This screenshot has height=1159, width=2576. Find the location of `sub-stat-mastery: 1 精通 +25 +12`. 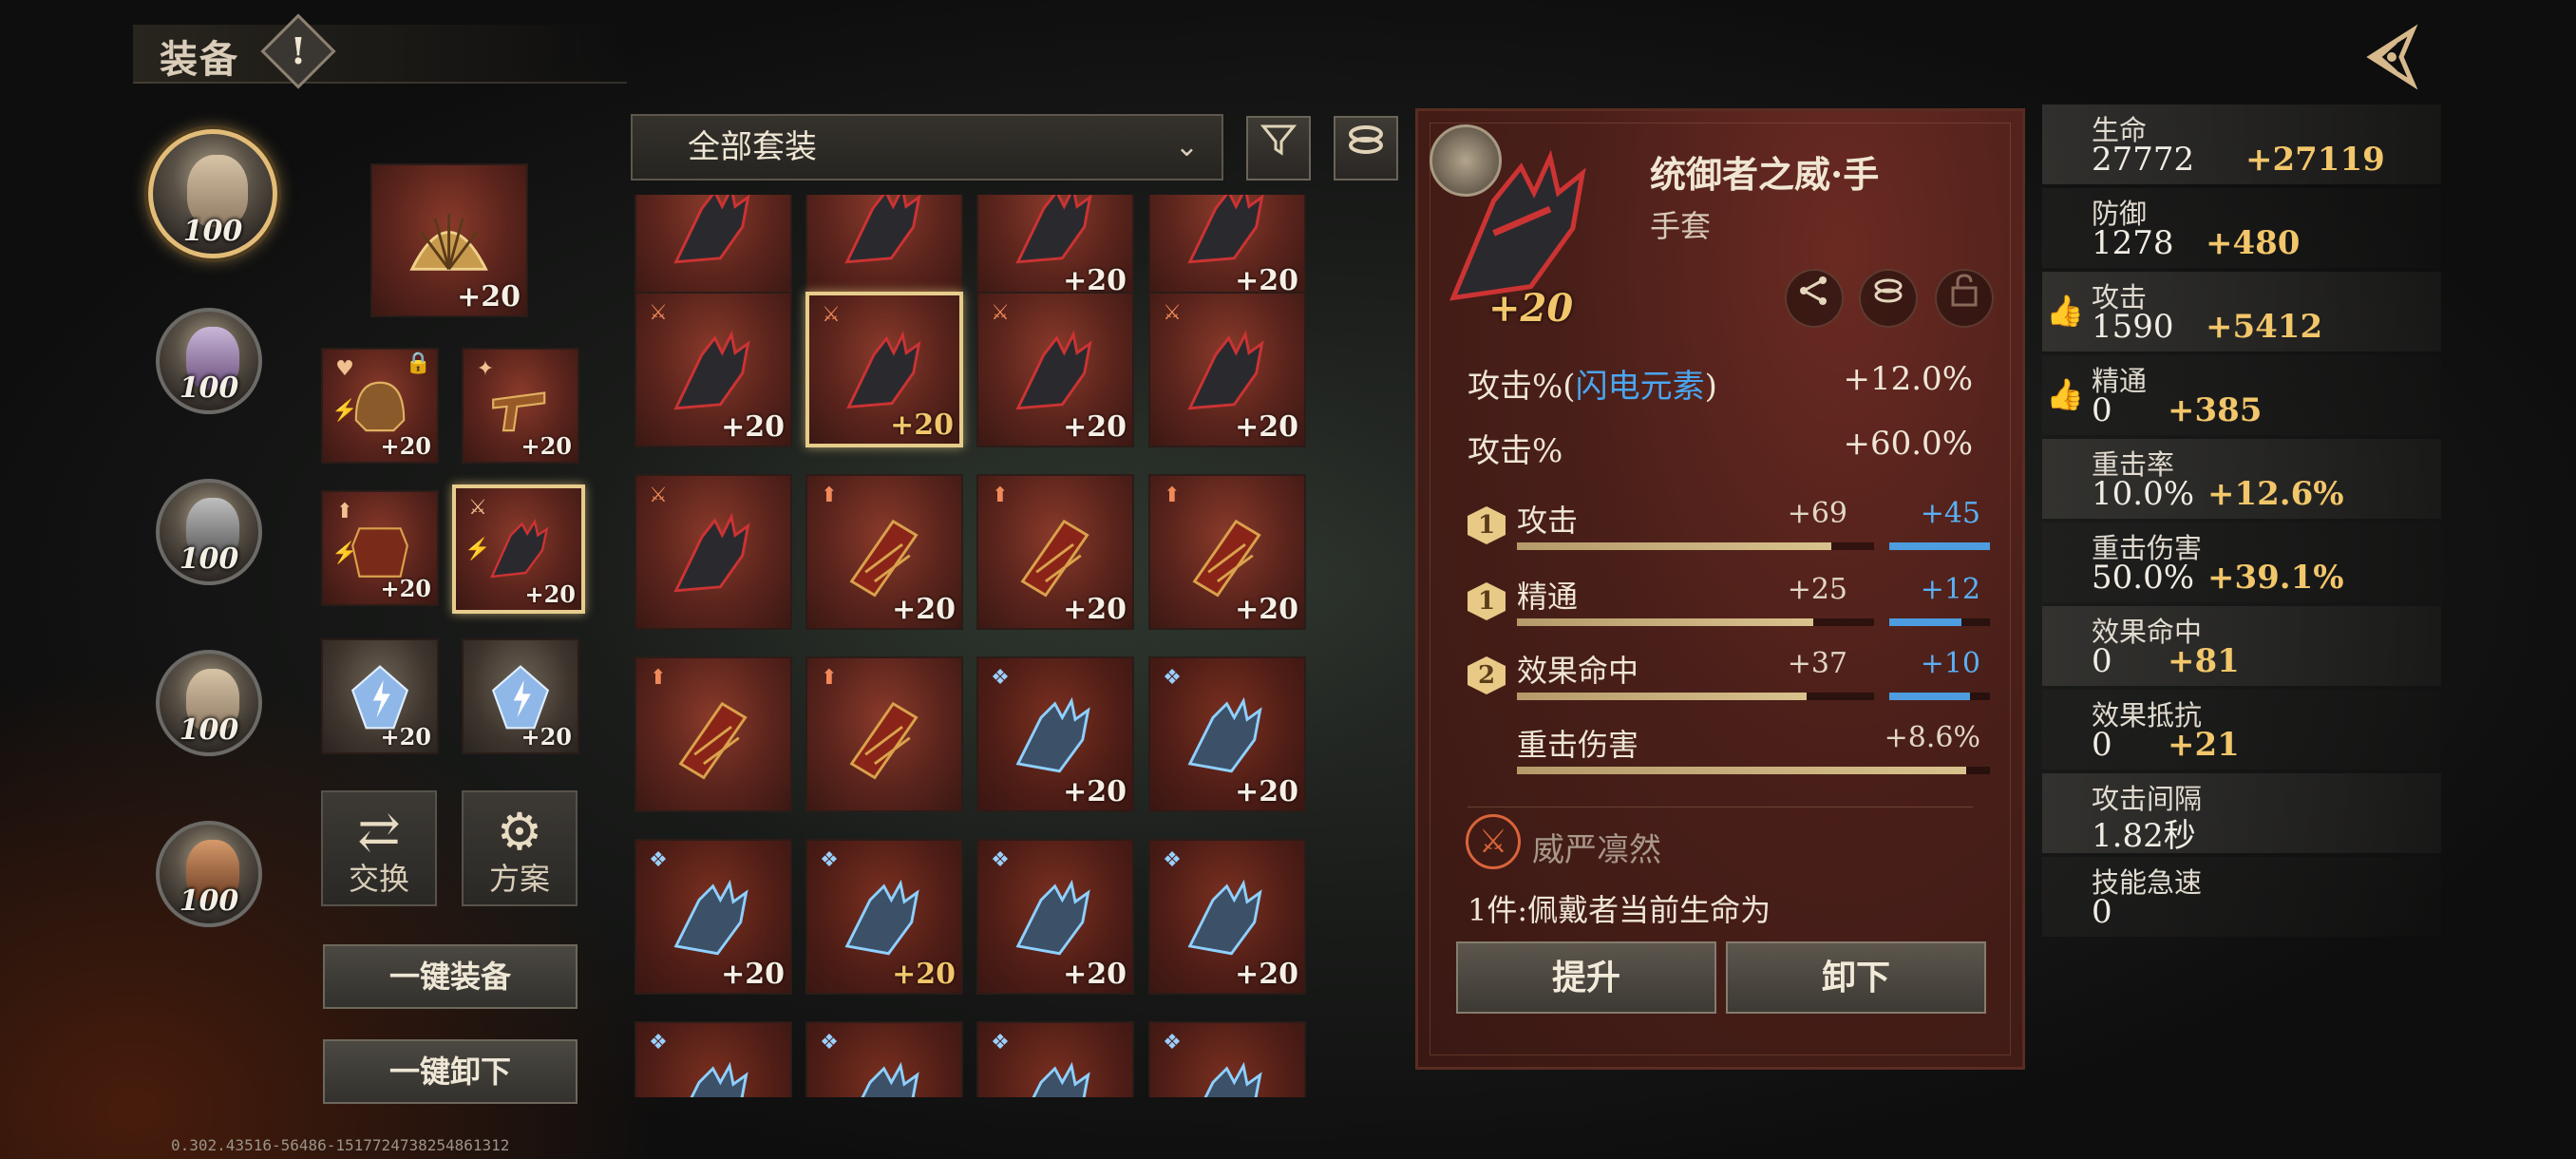

sub-stat-mastery: 1 精通 +25 +12 is located at coordinates (1729, 606).